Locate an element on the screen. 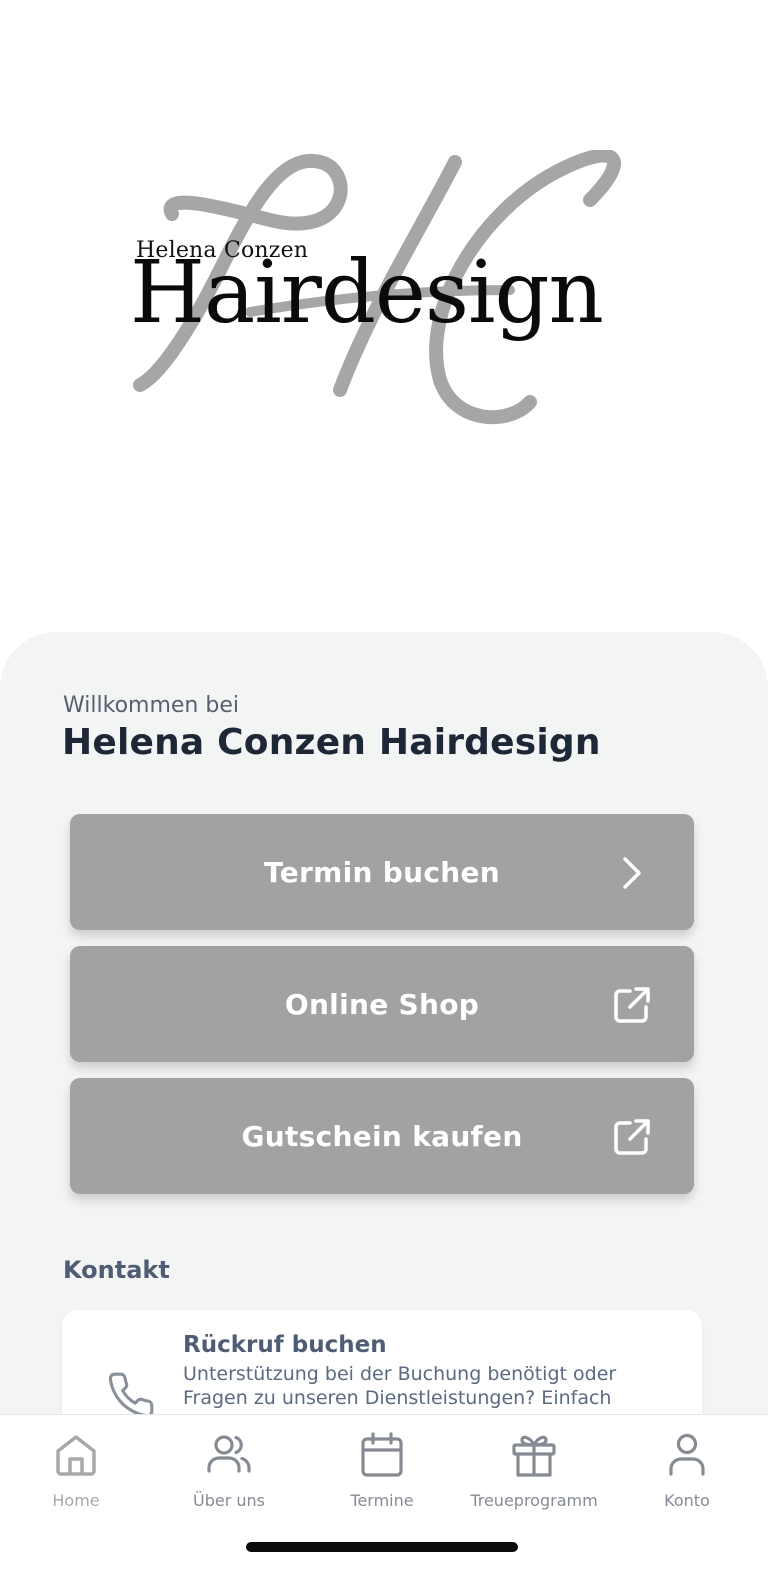 The width and height of the screenshot is (768, 1576). buy-voucher-button: Gutschein kaufen is located at coordinates (382, 1136).